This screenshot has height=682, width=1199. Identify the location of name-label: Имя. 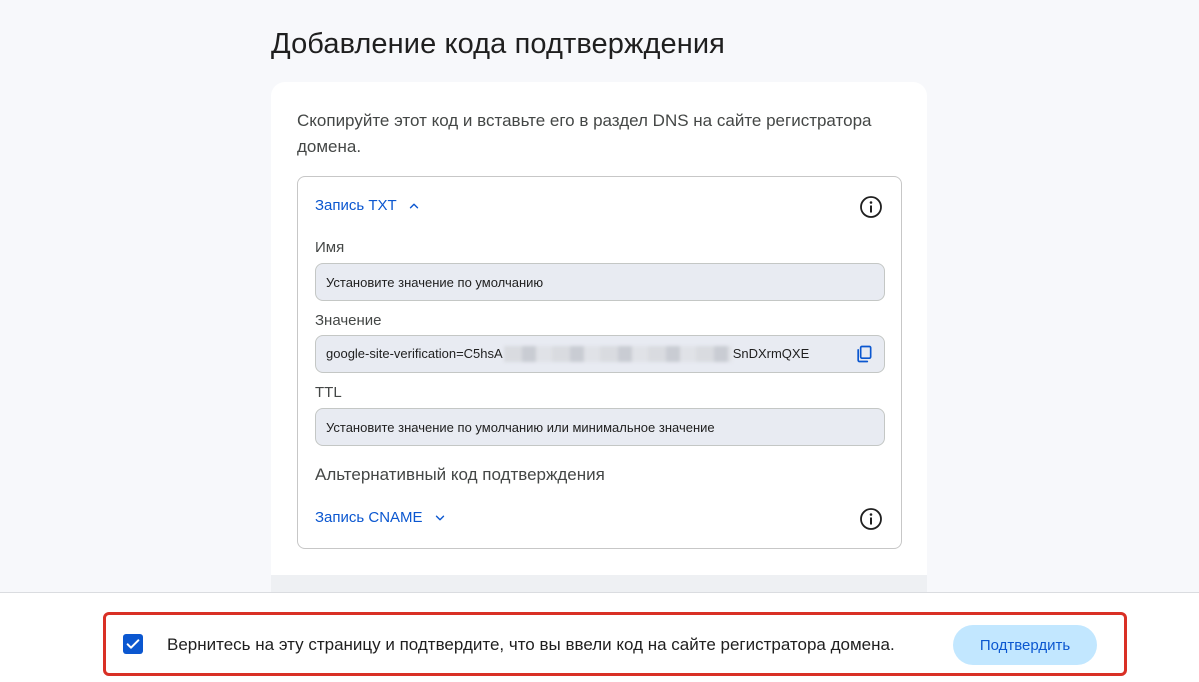
(330, 247).